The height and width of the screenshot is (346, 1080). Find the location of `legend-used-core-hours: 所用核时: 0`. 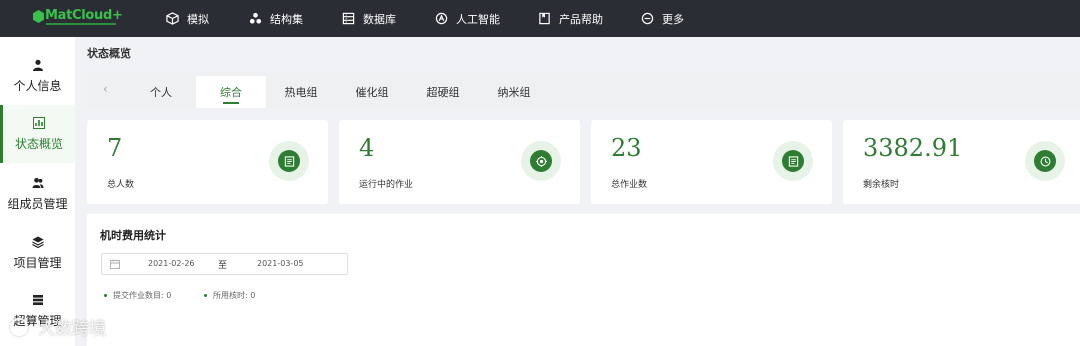

legend-used-core-hours: 所用核时: 0 is located at coordinates (229, 295).